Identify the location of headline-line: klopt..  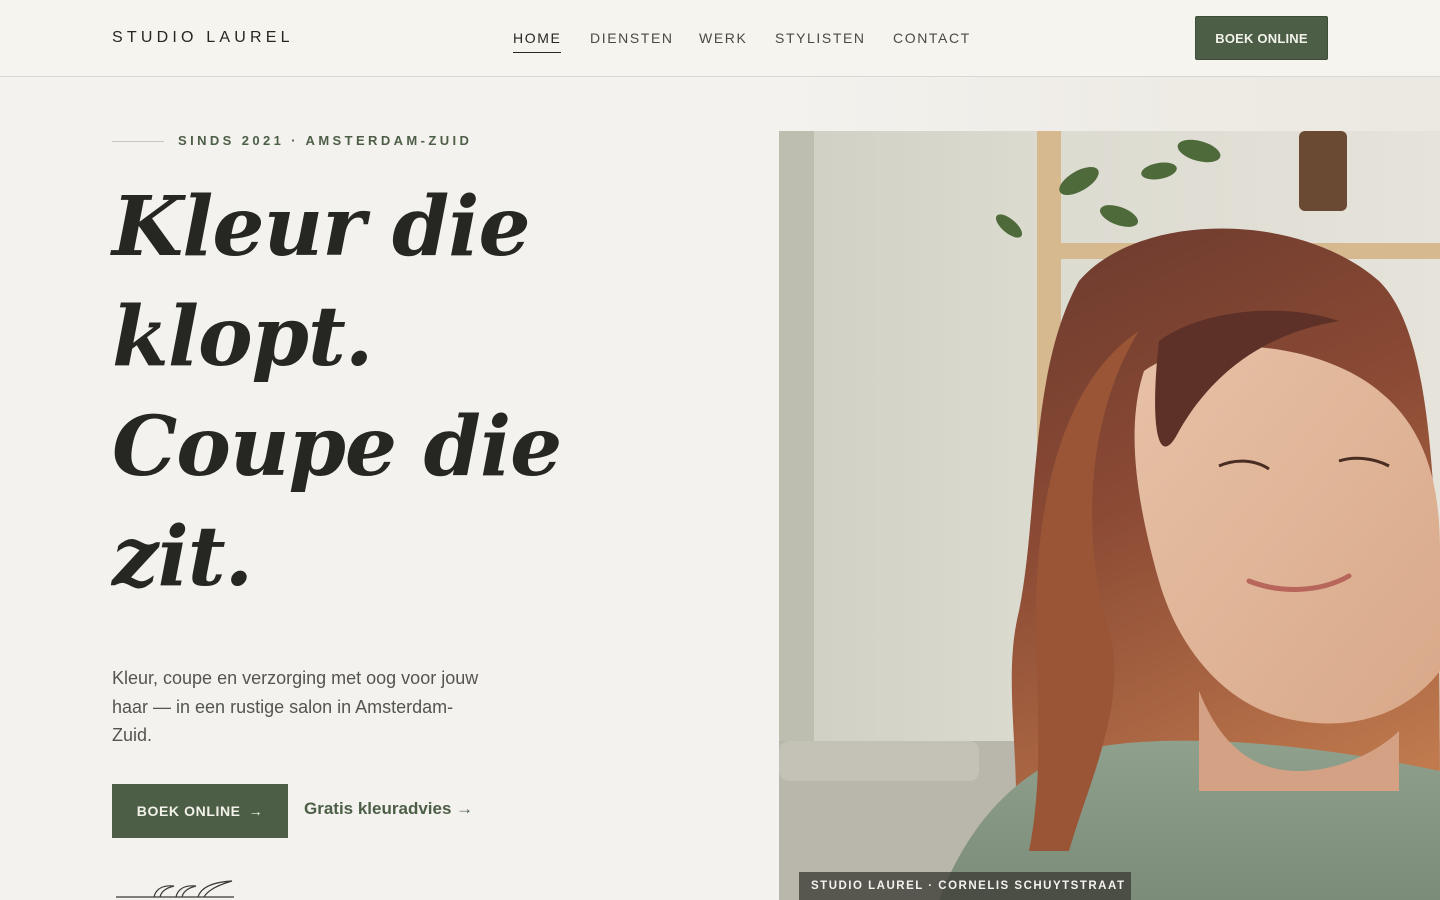
(242, 337).